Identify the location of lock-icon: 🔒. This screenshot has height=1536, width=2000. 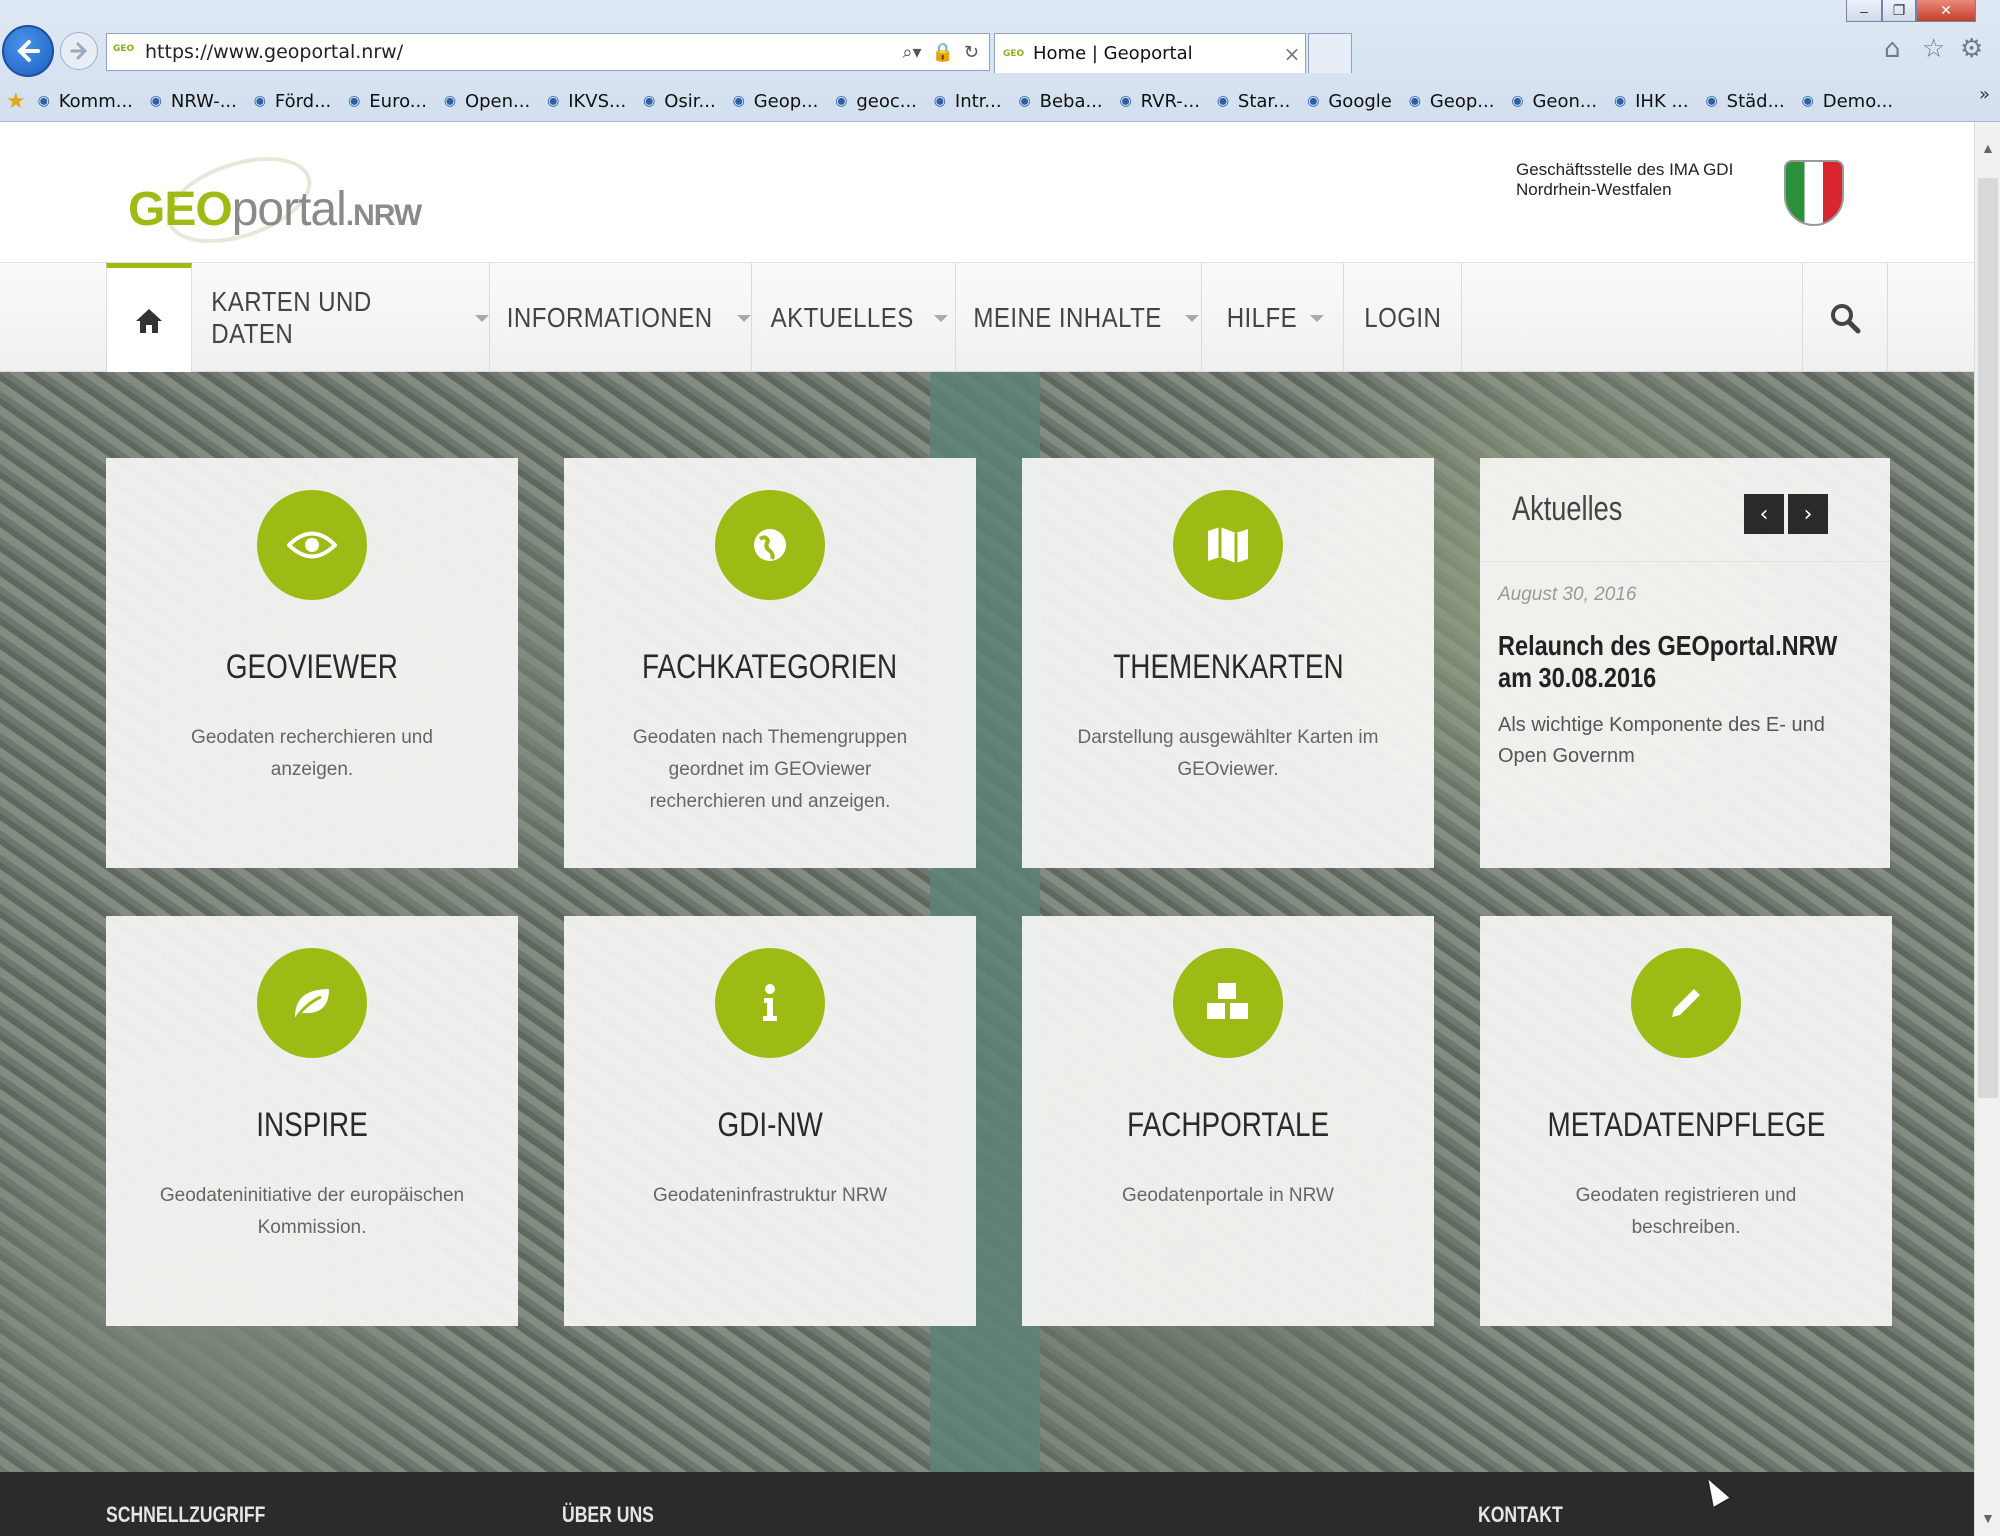
(942, 52).